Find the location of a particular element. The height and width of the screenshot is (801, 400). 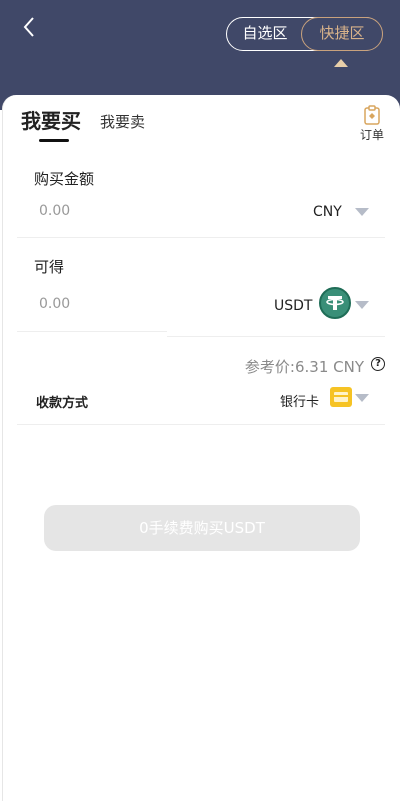

orders-button: 订单 is located at coordinates (372, 124).